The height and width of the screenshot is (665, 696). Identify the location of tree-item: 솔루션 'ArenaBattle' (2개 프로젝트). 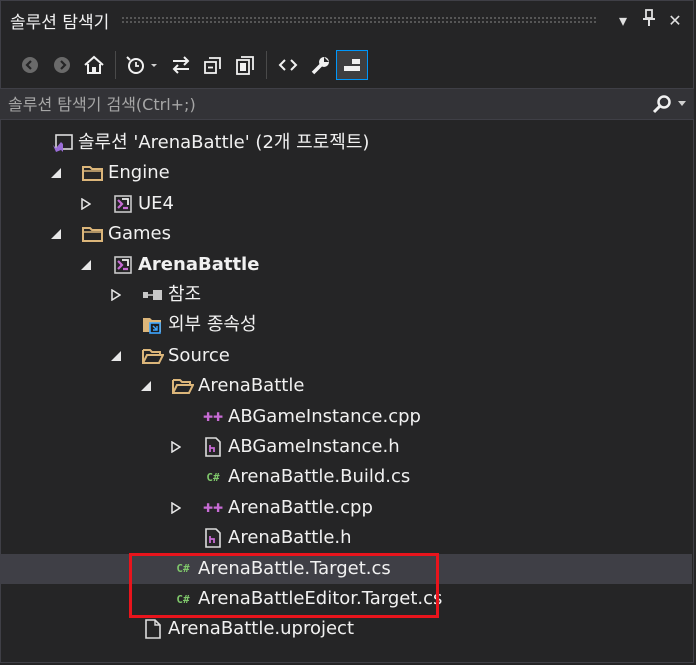
(346, 143).